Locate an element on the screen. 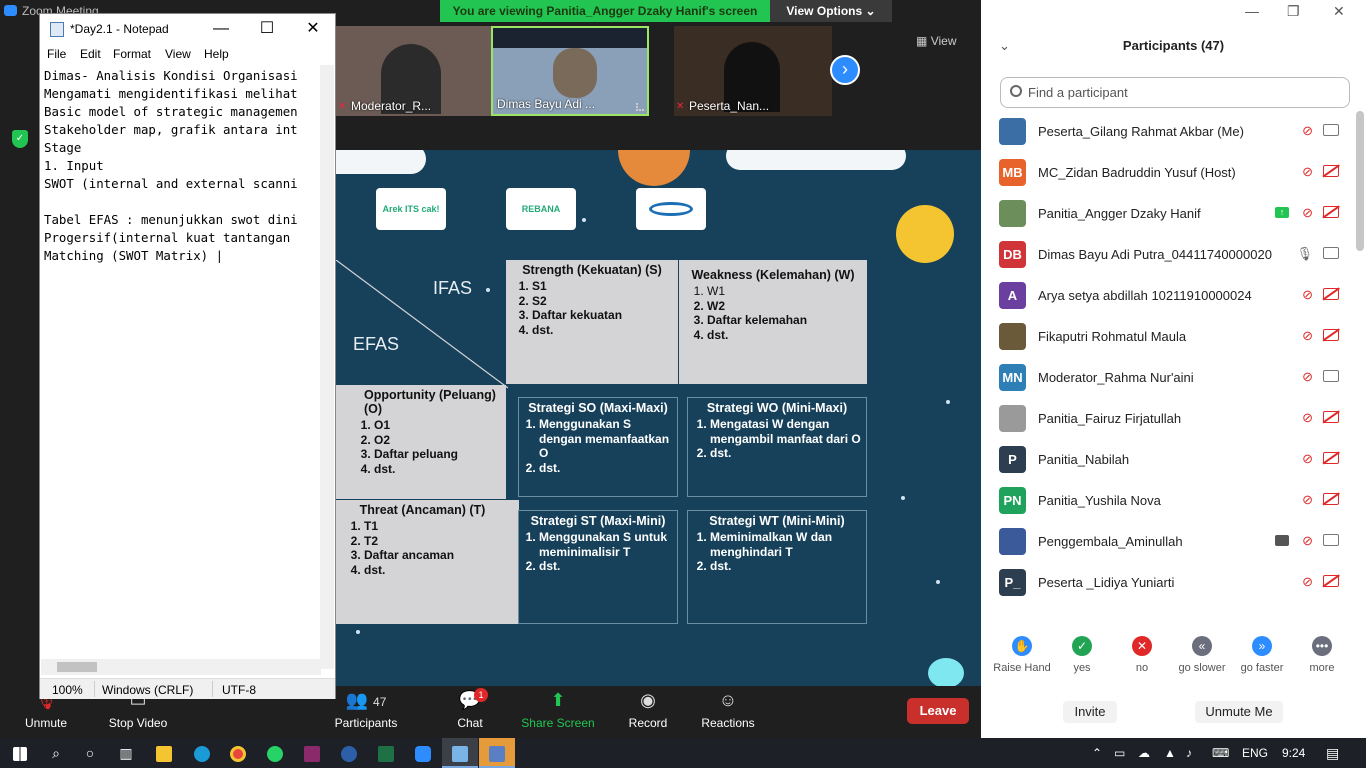  search-icon: ⌕ is located at coordinates (56, 753).